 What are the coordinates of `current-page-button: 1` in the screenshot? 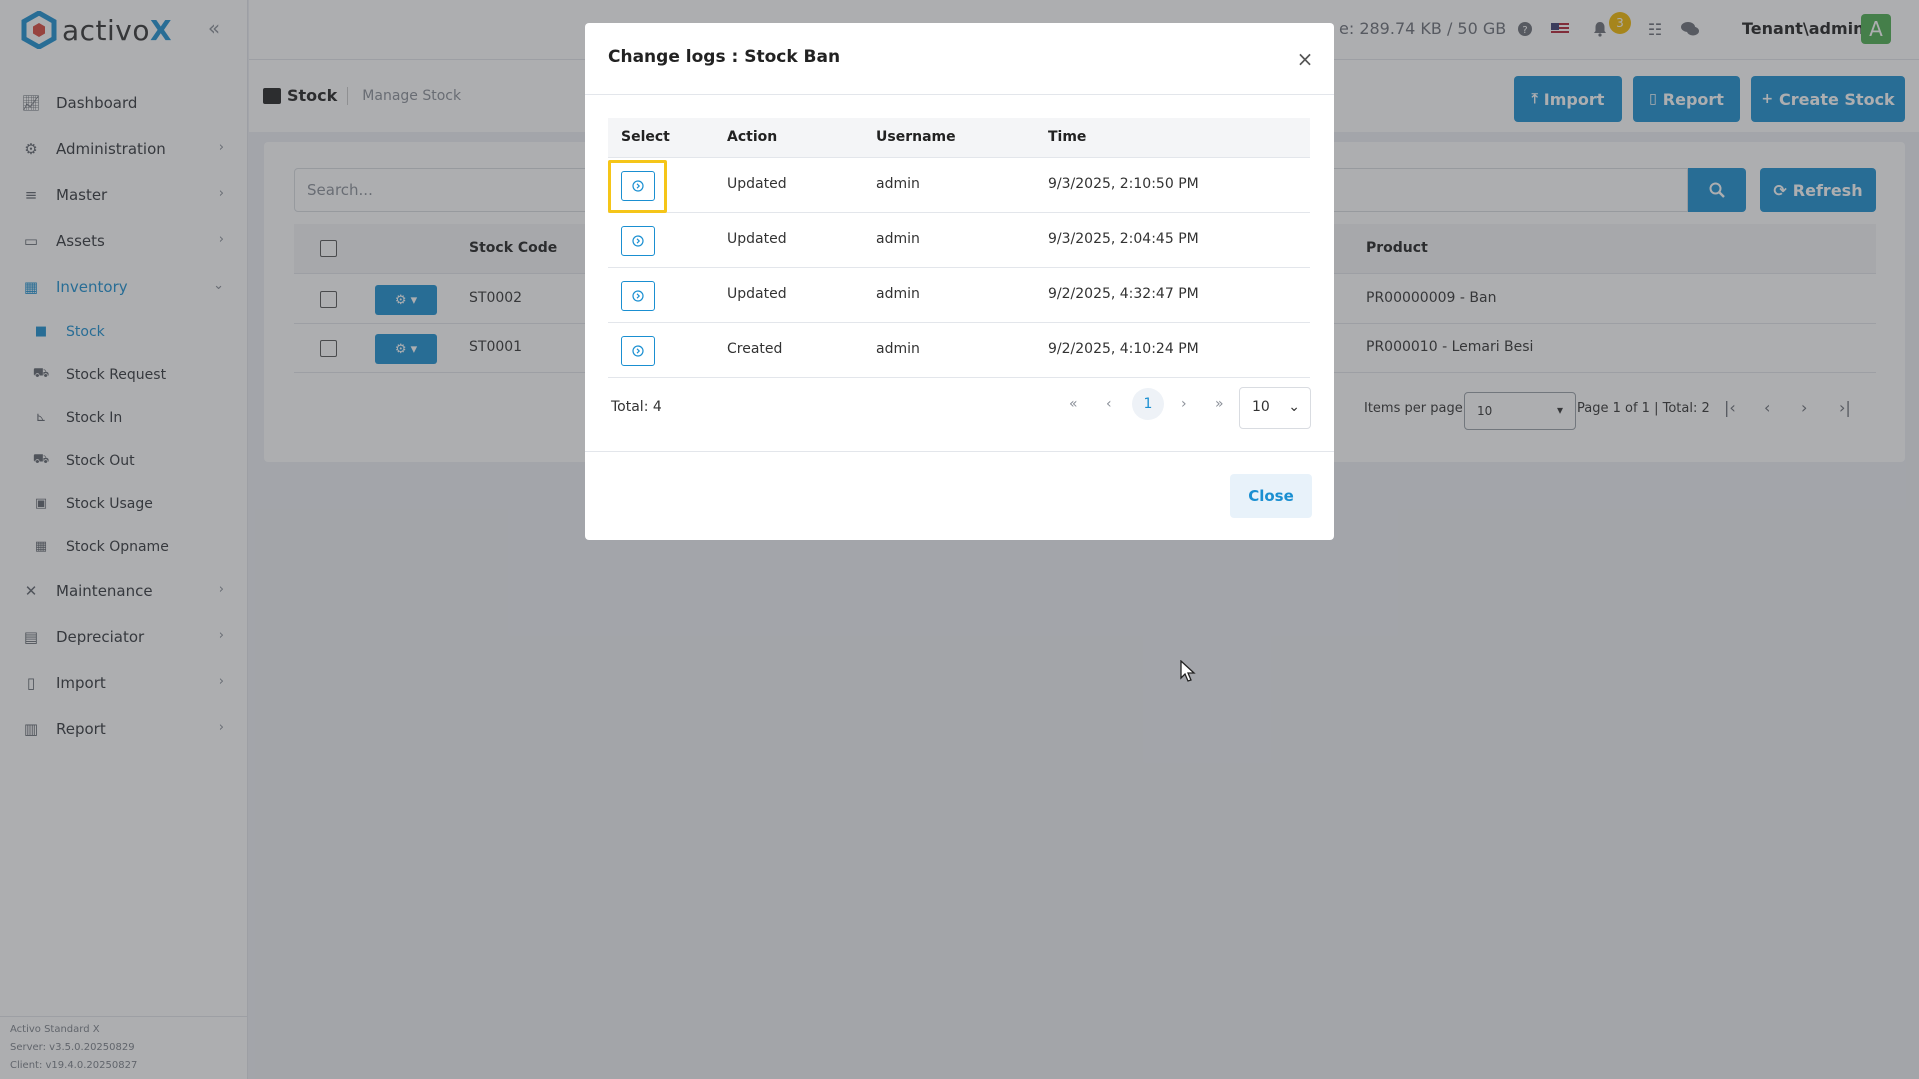 It's located at (1148, 404).